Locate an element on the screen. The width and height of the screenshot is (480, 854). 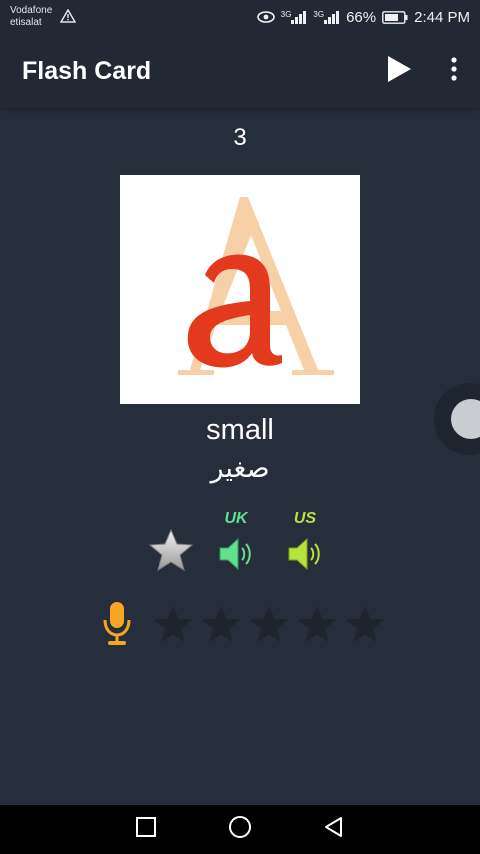
battery-percent: 66% is located at coordinates (361, 17).